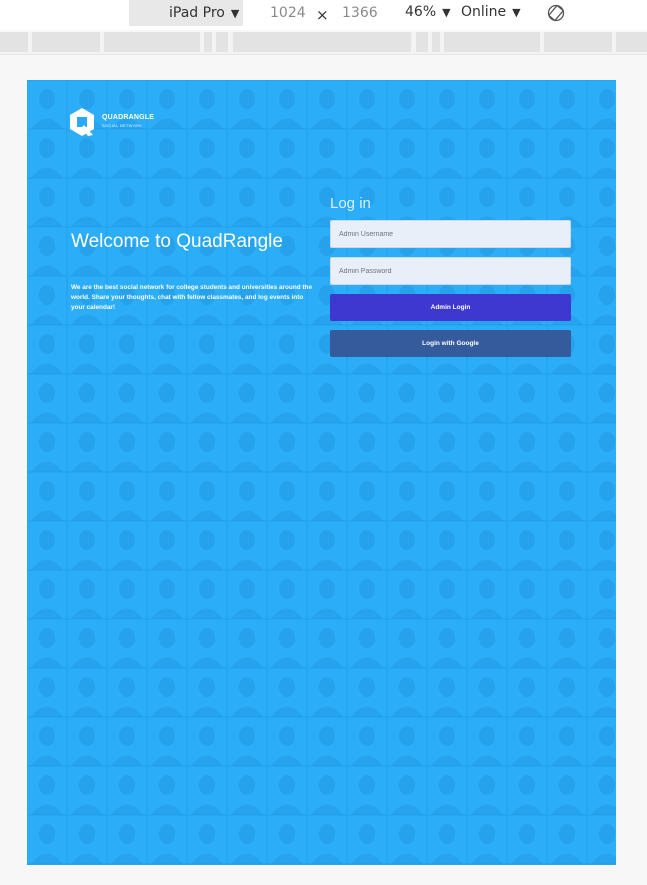 Image resolution: width=647 pixels, height=885 pixels. I want to click on admin-username-input, so click(450, 234).